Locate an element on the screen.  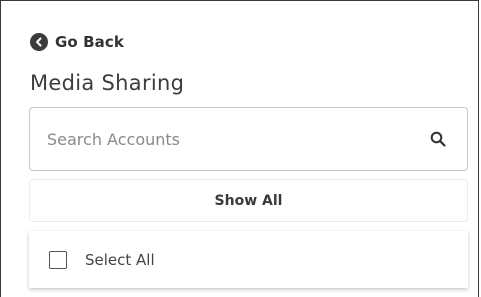
back-chevron-icon is located at coordinates (39, 42).